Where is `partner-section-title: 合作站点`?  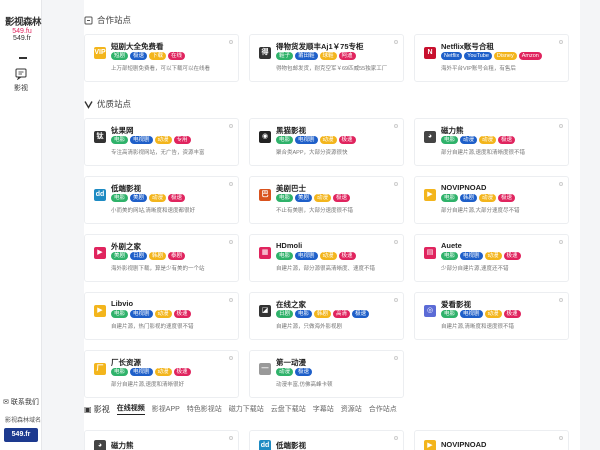 partner-section-title: 合作站点 is located at coordinates (107, 20).